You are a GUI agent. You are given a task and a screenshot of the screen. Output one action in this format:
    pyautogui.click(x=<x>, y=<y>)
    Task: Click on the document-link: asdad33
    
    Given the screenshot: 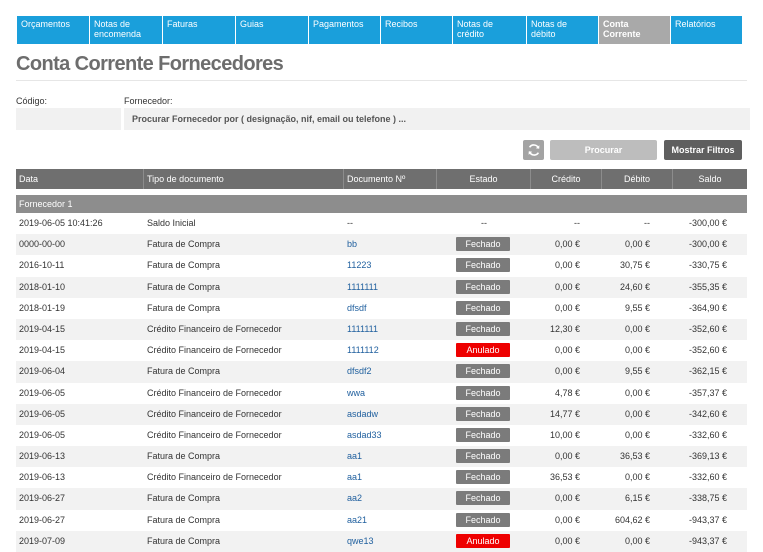 What is the action you would take?
    pyautogui.click(x=364, y=435)
    